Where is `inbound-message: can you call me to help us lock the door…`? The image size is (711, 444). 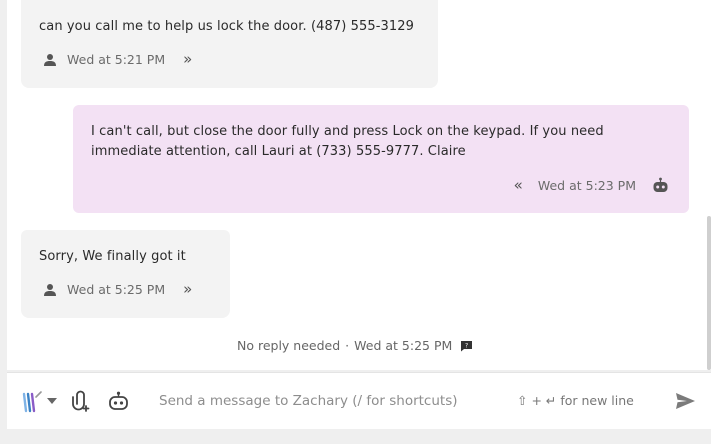
inbound-message: can you call me to help us lock the door… is located at coordinates (229, 44).